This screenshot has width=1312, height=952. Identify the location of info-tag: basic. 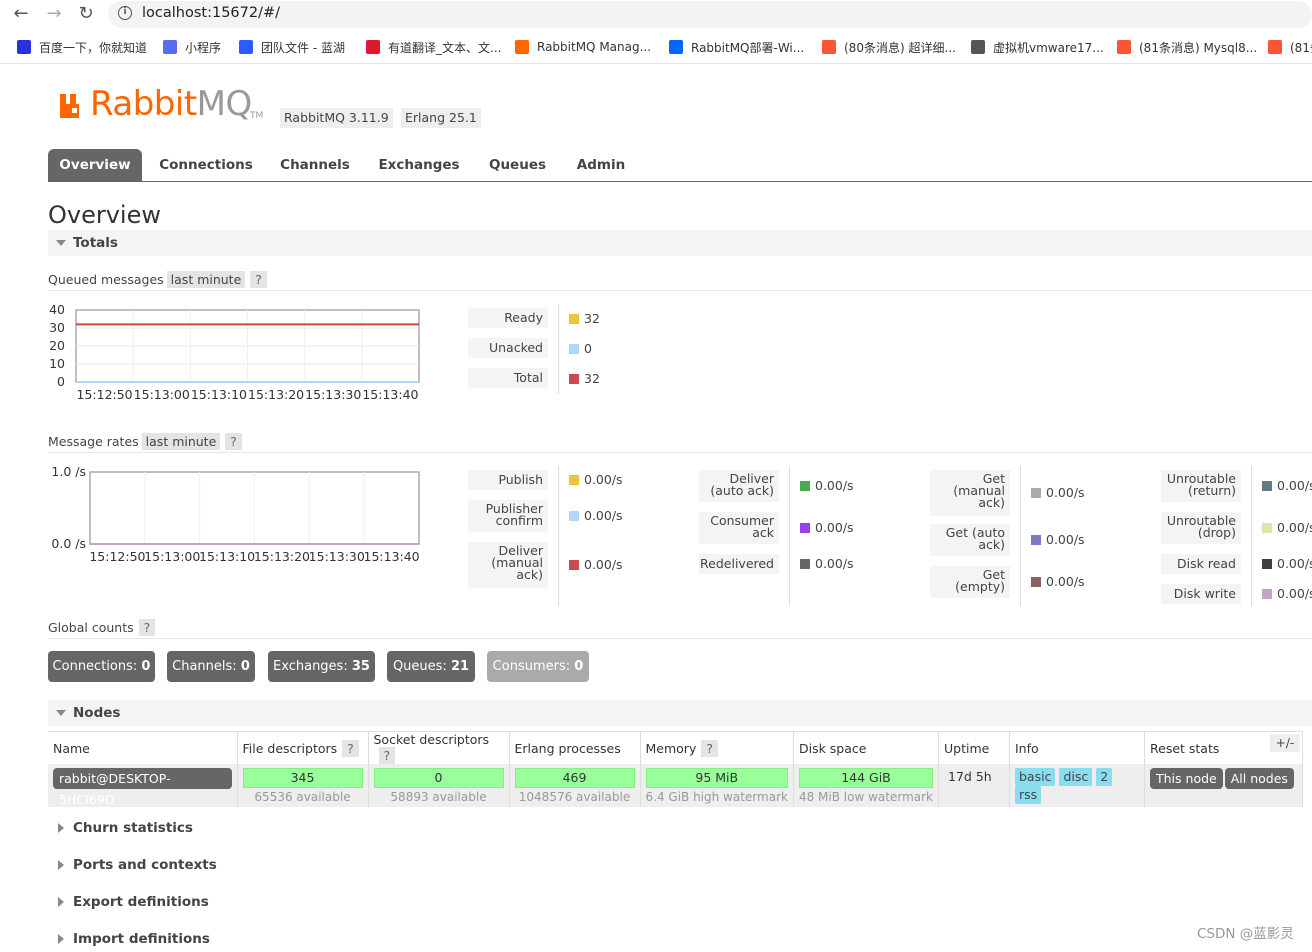
(1035, 777).